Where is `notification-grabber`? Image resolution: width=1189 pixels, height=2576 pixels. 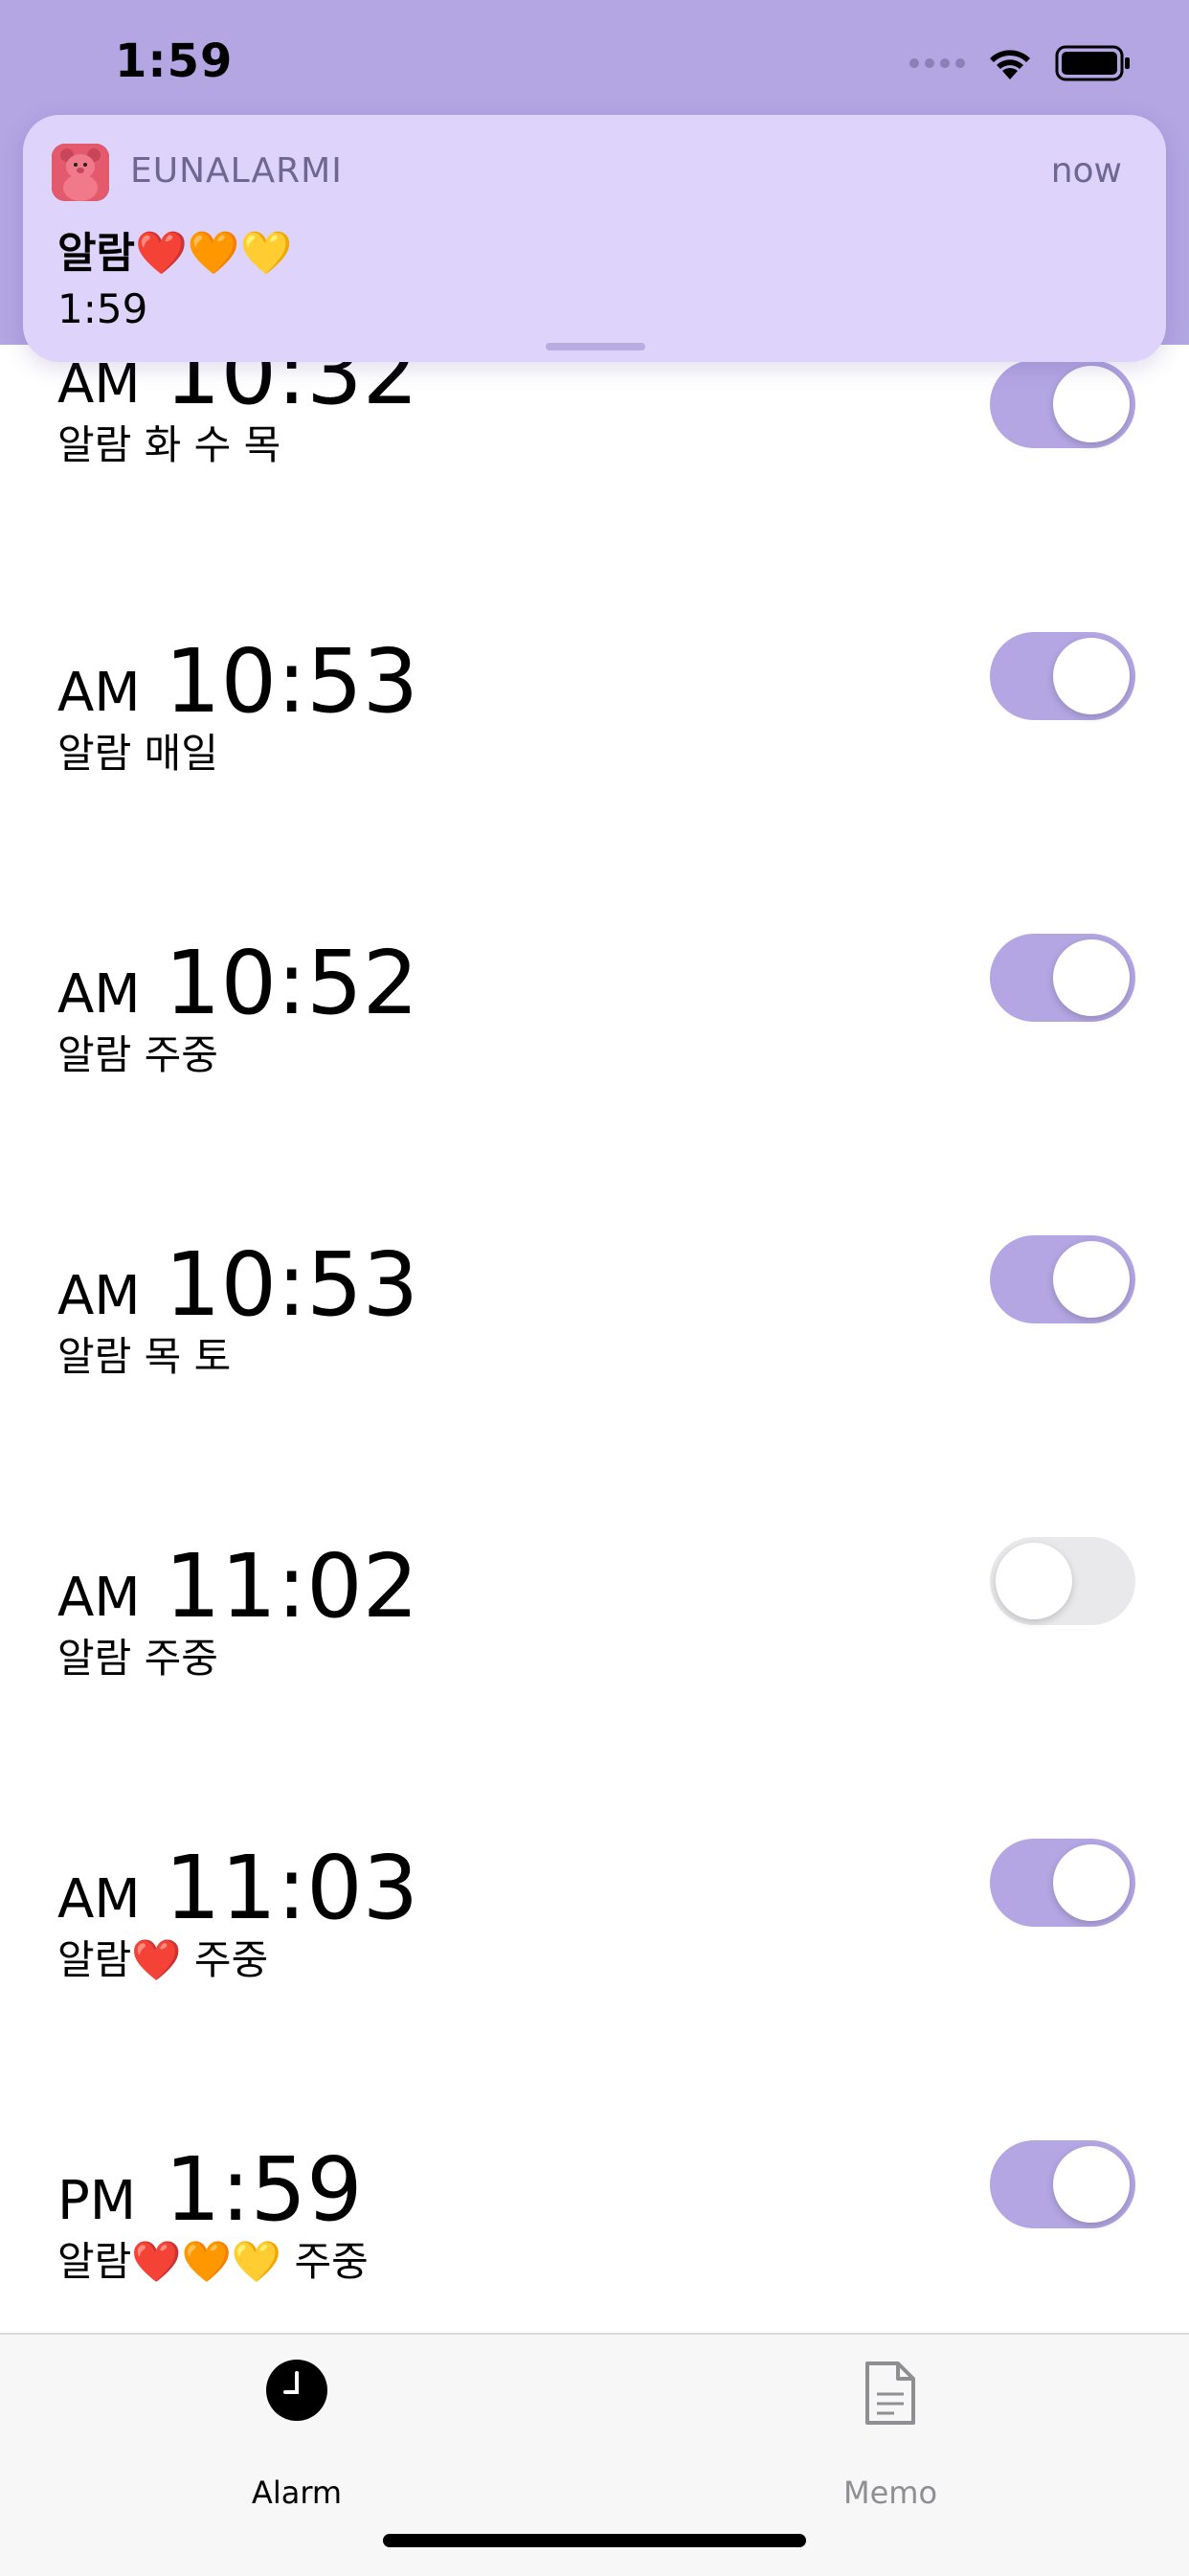 notification-grabber is located at coordinates (595, 346).